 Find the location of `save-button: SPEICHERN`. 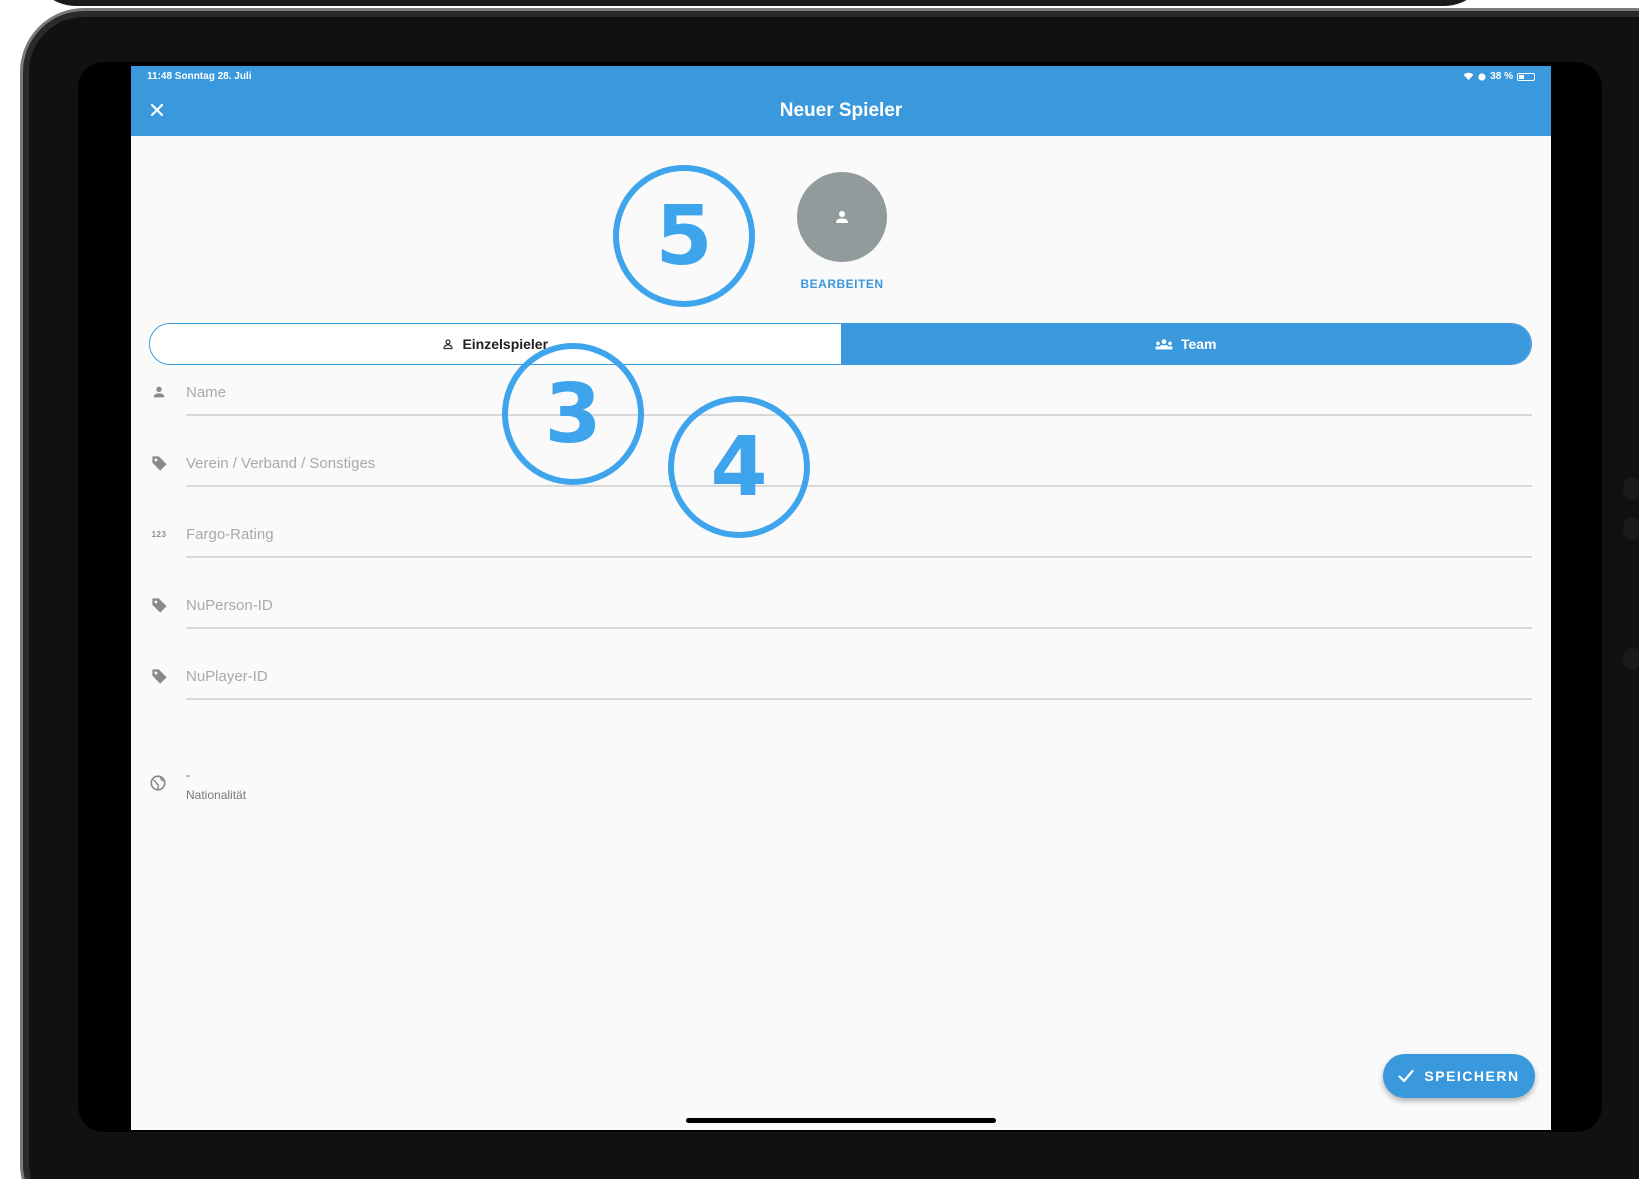

save-button: SPEICHERN is located at coordinates (1459, 1076).